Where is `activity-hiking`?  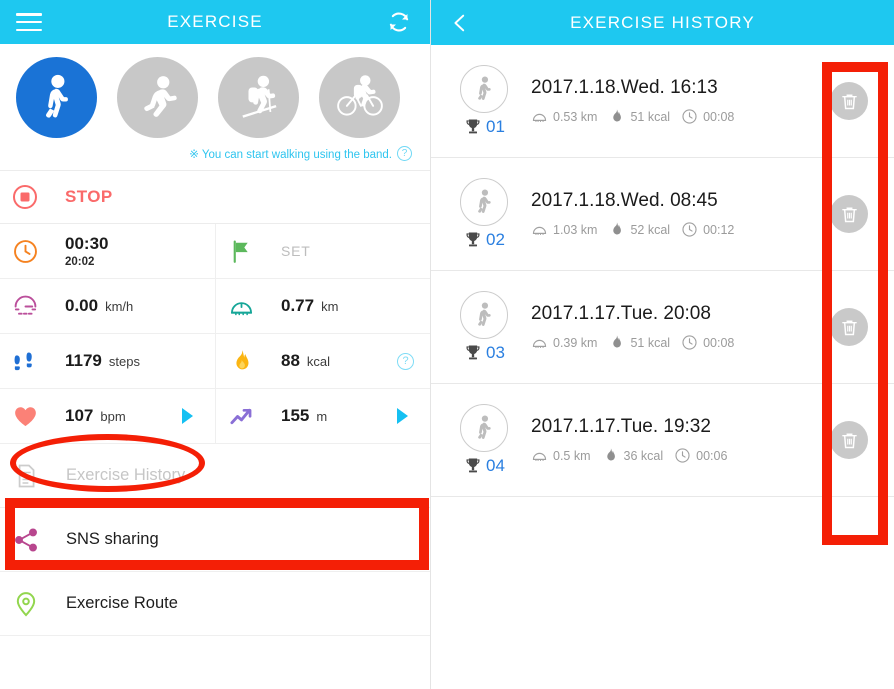 activity-hiking is located at coordinates (258, 97).